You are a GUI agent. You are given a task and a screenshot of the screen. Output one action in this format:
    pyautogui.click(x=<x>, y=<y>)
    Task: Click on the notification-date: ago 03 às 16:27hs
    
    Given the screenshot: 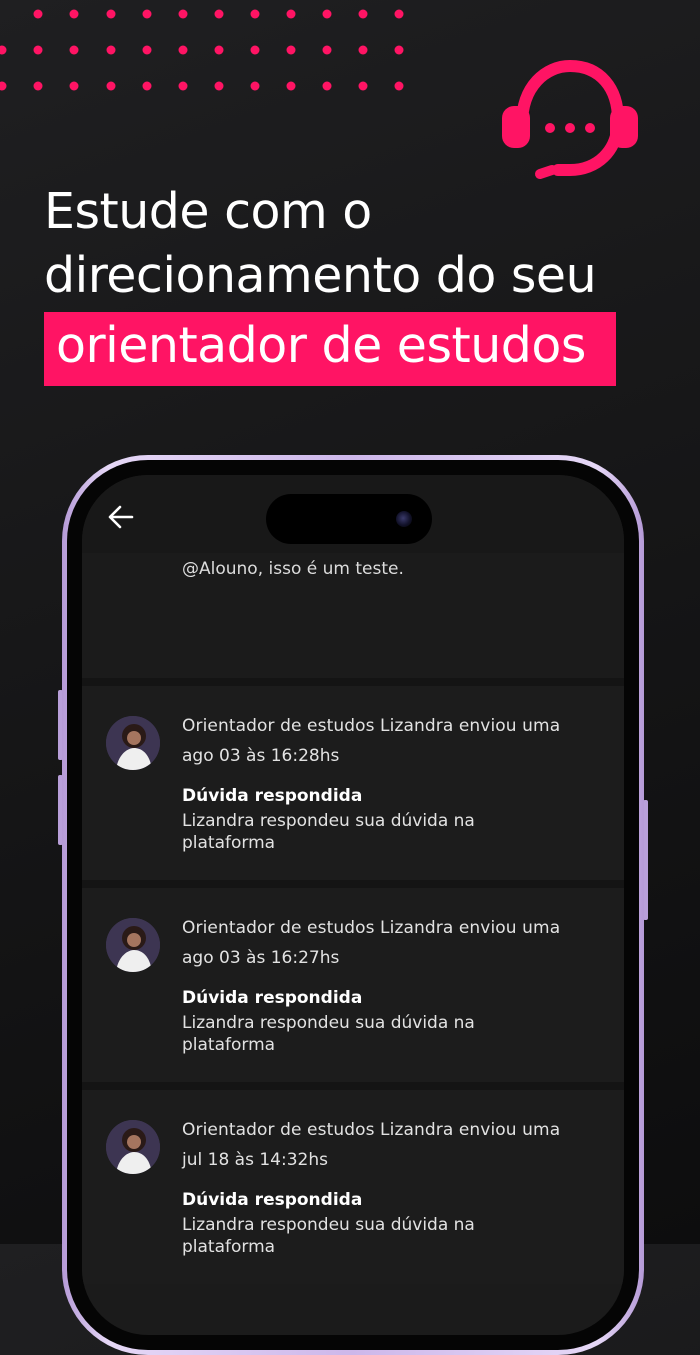 What is the action you would take?
    pyautogui.click(x=261, y=958)
    